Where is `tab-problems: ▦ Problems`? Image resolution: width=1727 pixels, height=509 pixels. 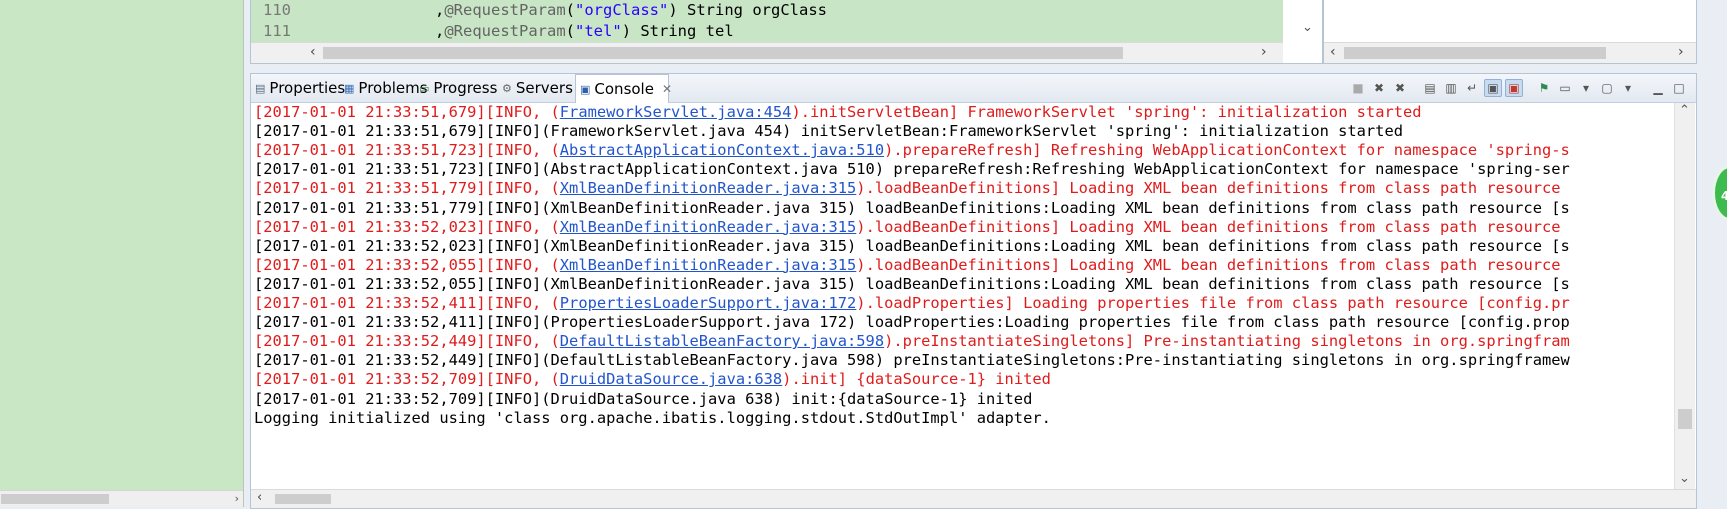 tab-problems: ▦ Problems is located at coordinates (384, 88).